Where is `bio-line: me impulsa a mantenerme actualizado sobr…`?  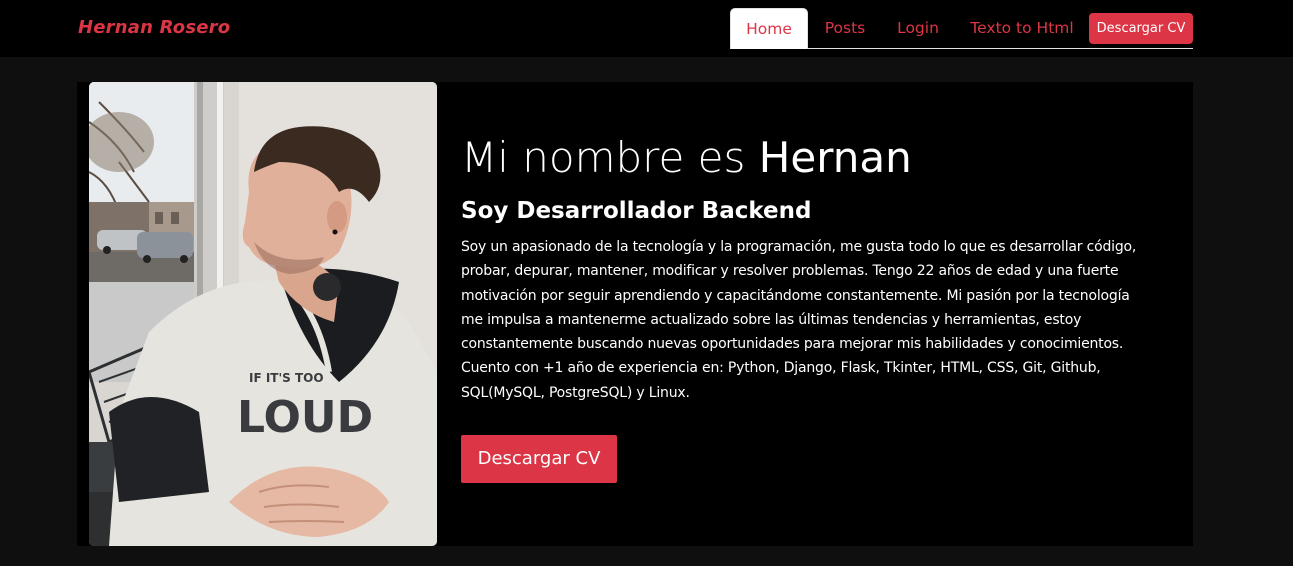
bio-line: me impulsa a mantenerme actualizado sobr… is located at coordinates (771, 319).